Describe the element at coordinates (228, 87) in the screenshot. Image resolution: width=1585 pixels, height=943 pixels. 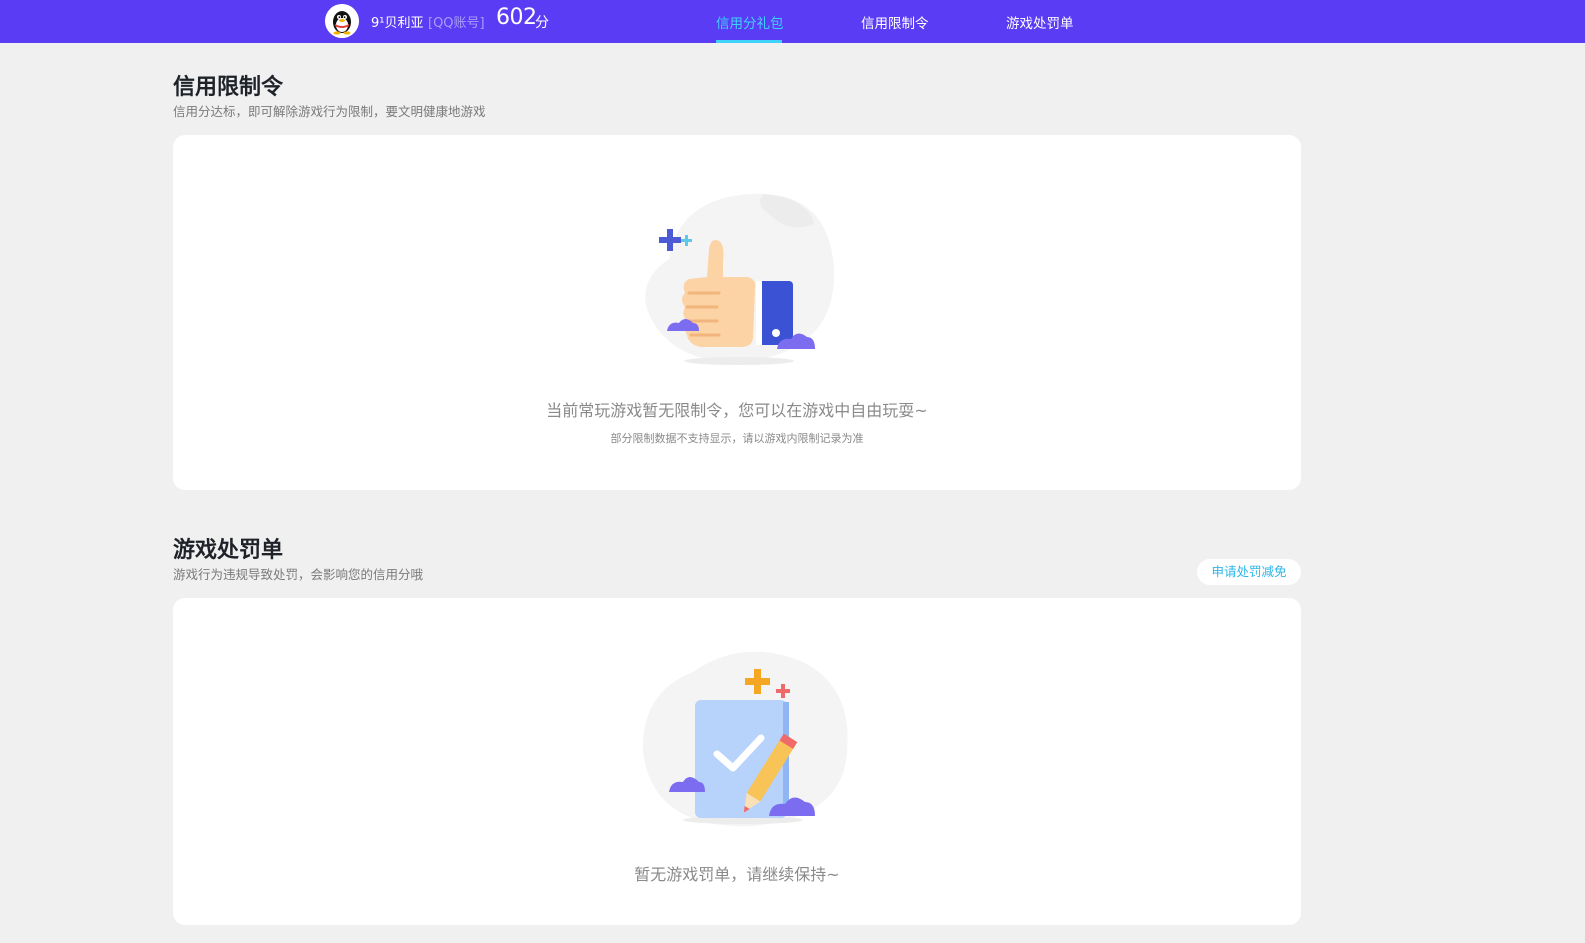
I see `restriction-section-title: 信用限制令` at that location.